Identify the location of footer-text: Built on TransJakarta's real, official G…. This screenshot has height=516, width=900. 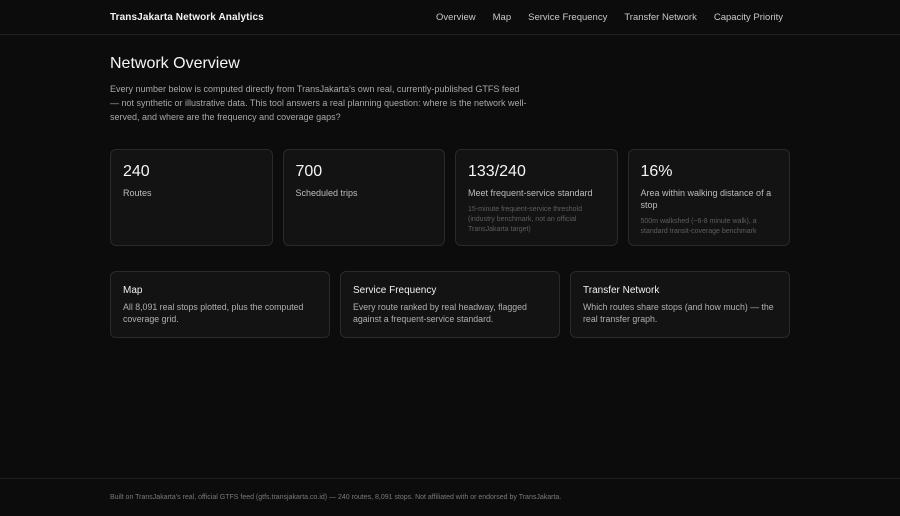
(336, 497).